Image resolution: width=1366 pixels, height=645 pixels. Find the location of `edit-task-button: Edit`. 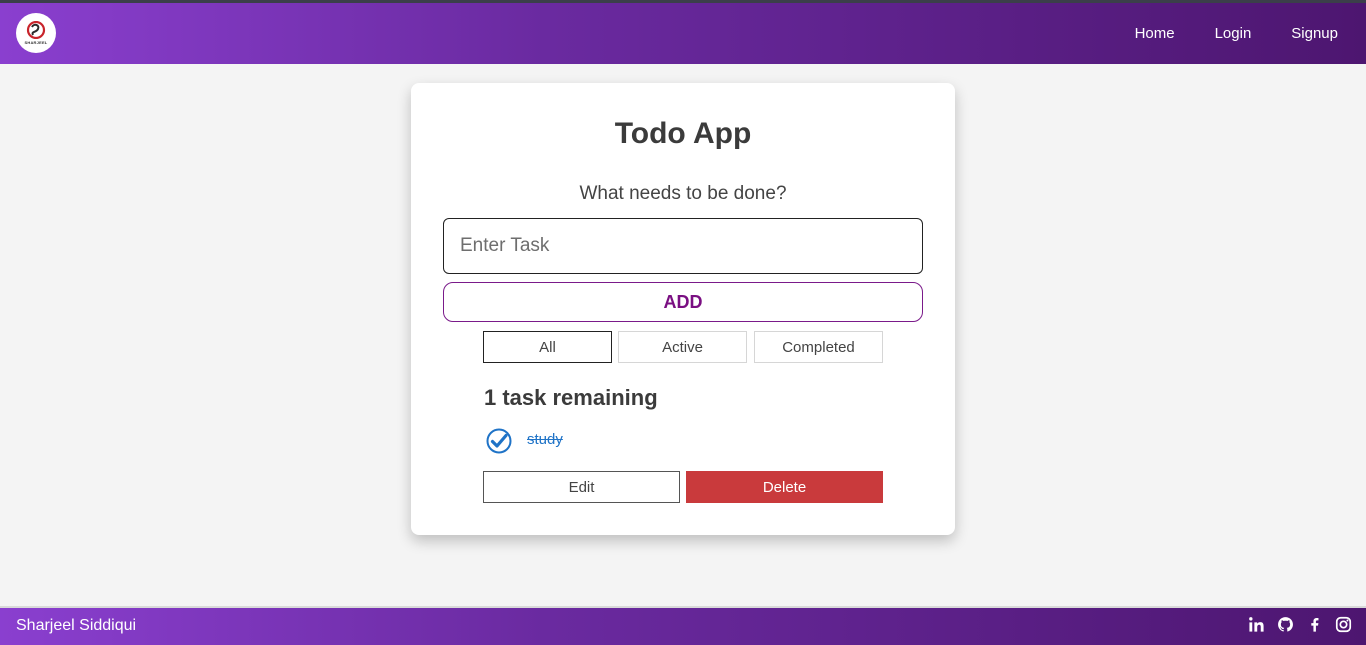

edit-task-button: Edit is located at coordinates (581, 487).